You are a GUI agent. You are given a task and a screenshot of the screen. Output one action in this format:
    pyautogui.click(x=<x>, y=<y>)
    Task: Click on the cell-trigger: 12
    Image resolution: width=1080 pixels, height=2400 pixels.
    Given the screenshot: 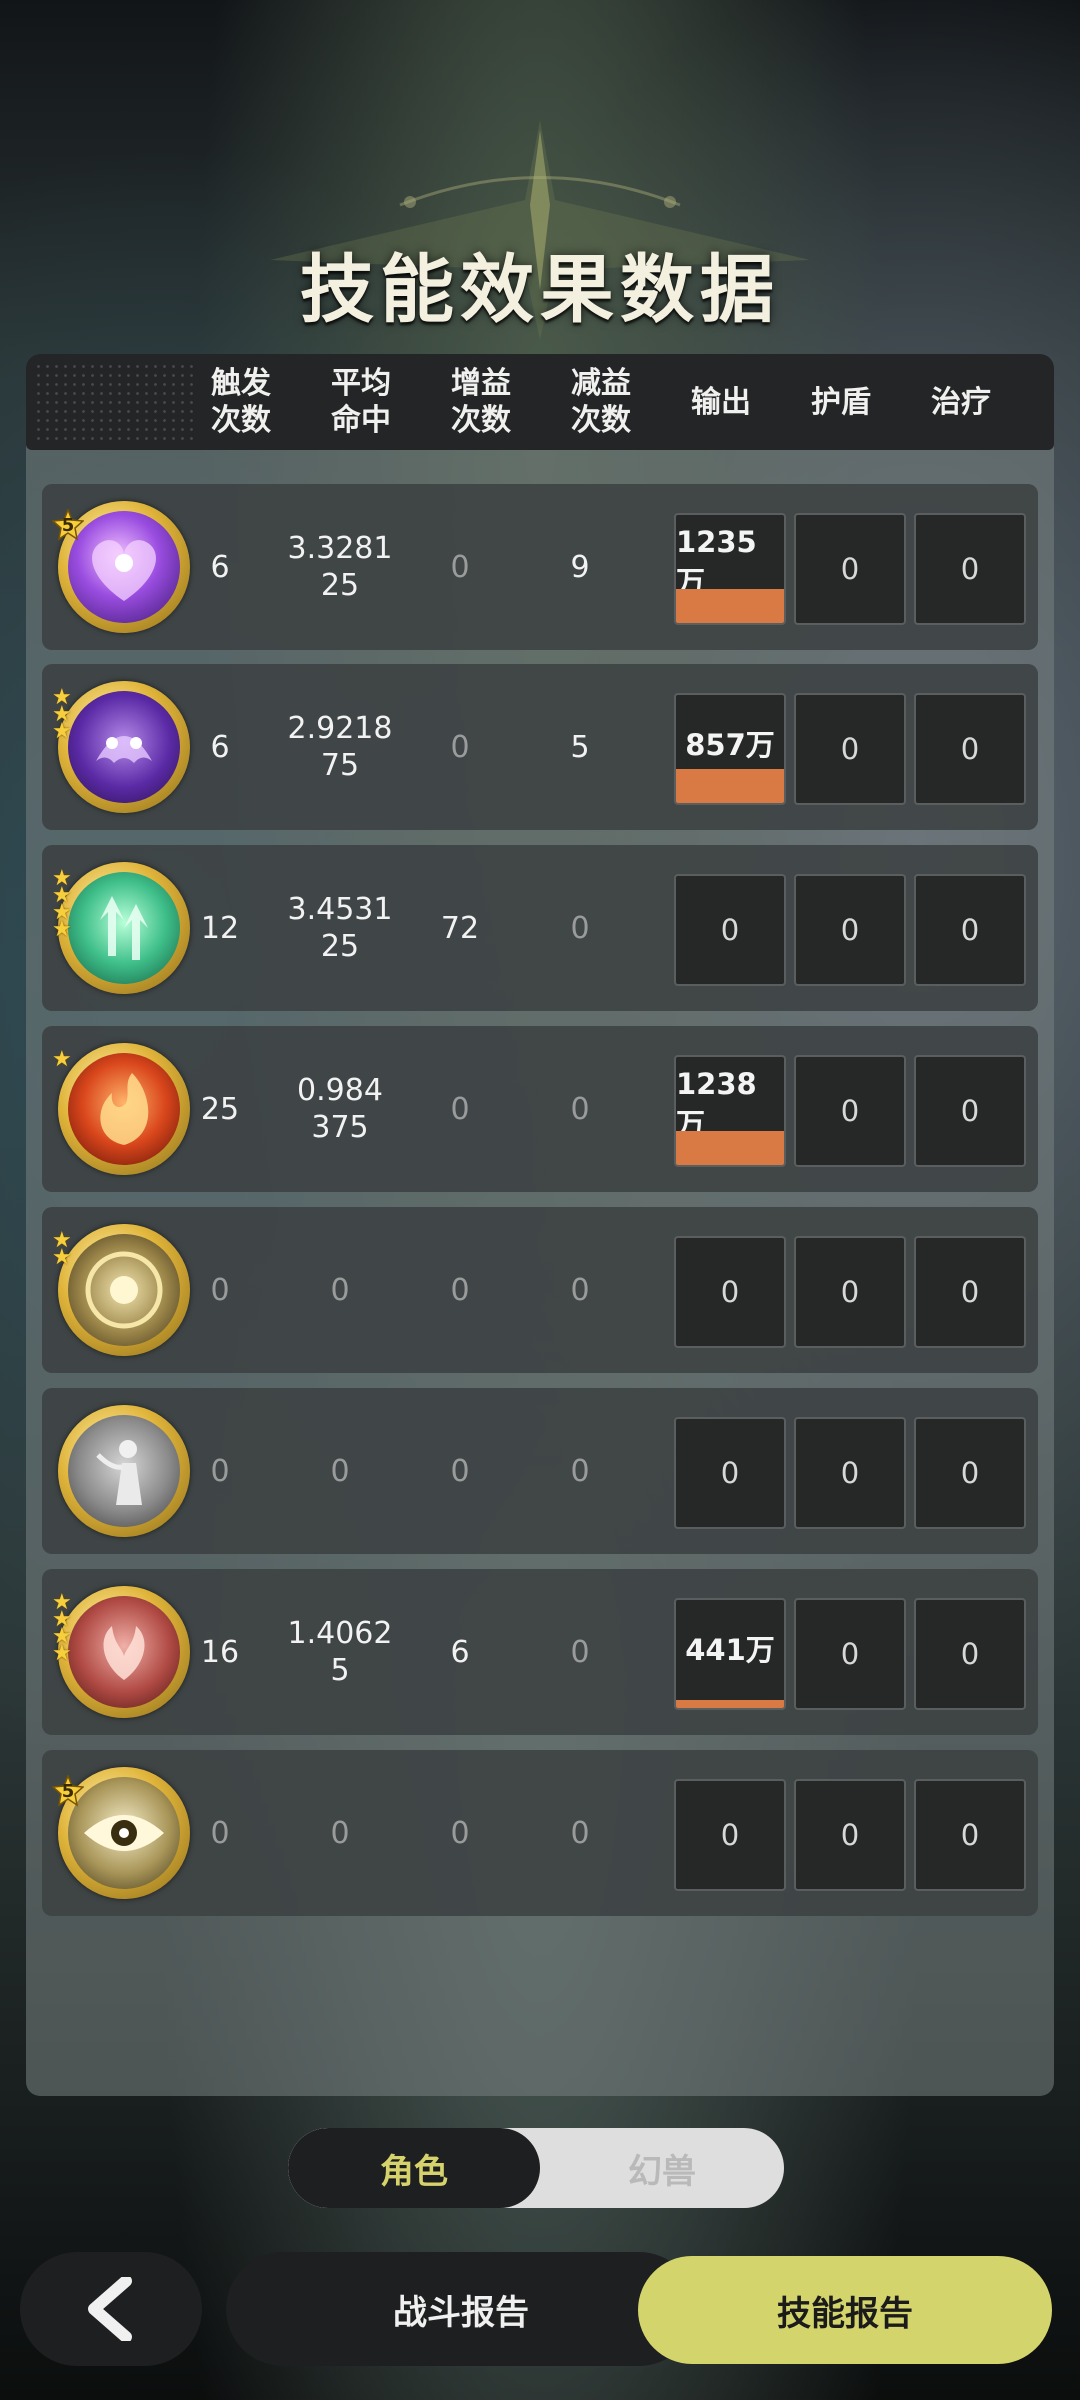 What is the action you would take?
    pyautogui.click(x=220, y=928)
    